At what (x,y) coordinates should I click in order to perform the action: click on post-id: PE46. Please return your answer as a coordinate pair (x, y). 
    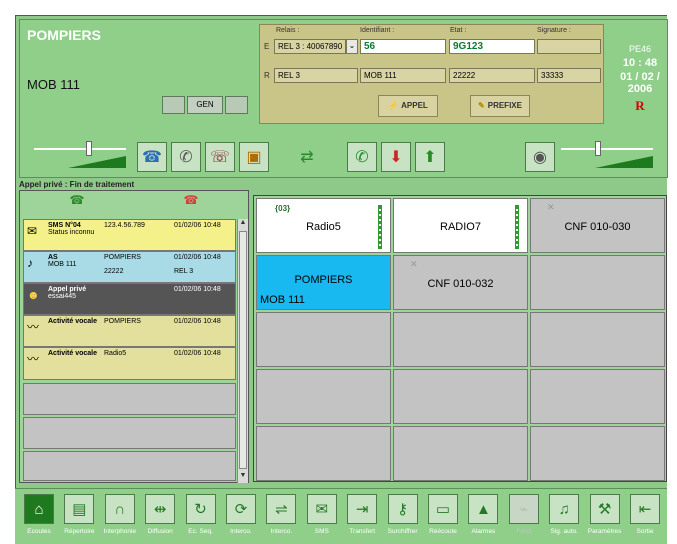
    Looking at the image, I should click on (640, 49).